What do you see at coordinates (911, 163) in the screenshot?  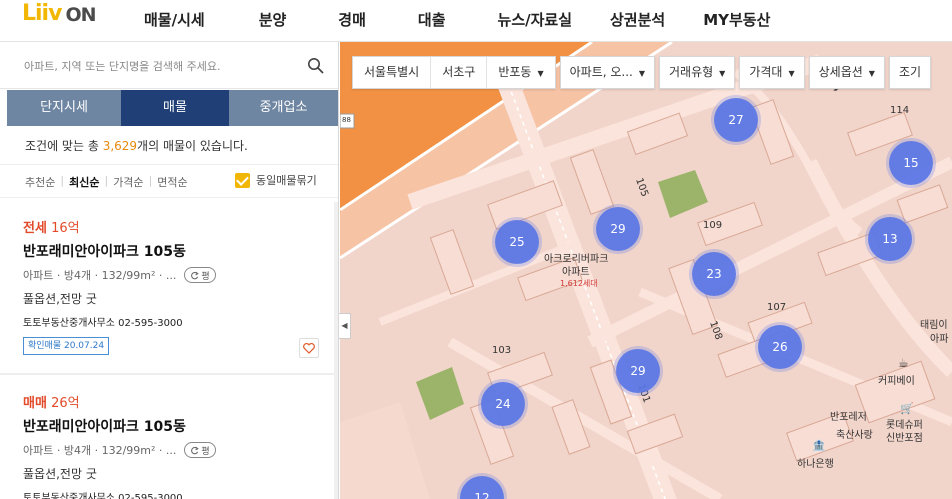 I see `listing-cluster-marker: 15` at bounding box center [911, 163].